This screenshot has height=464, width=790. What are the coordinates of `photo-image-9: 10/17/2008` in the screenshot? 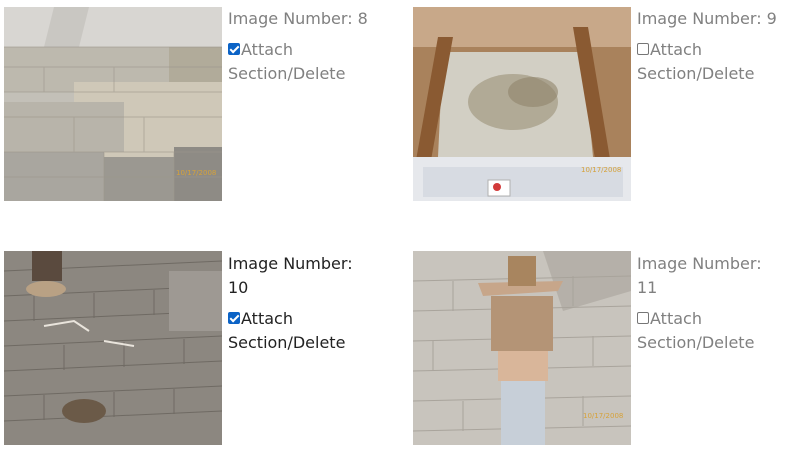 It's located at (522, 104).